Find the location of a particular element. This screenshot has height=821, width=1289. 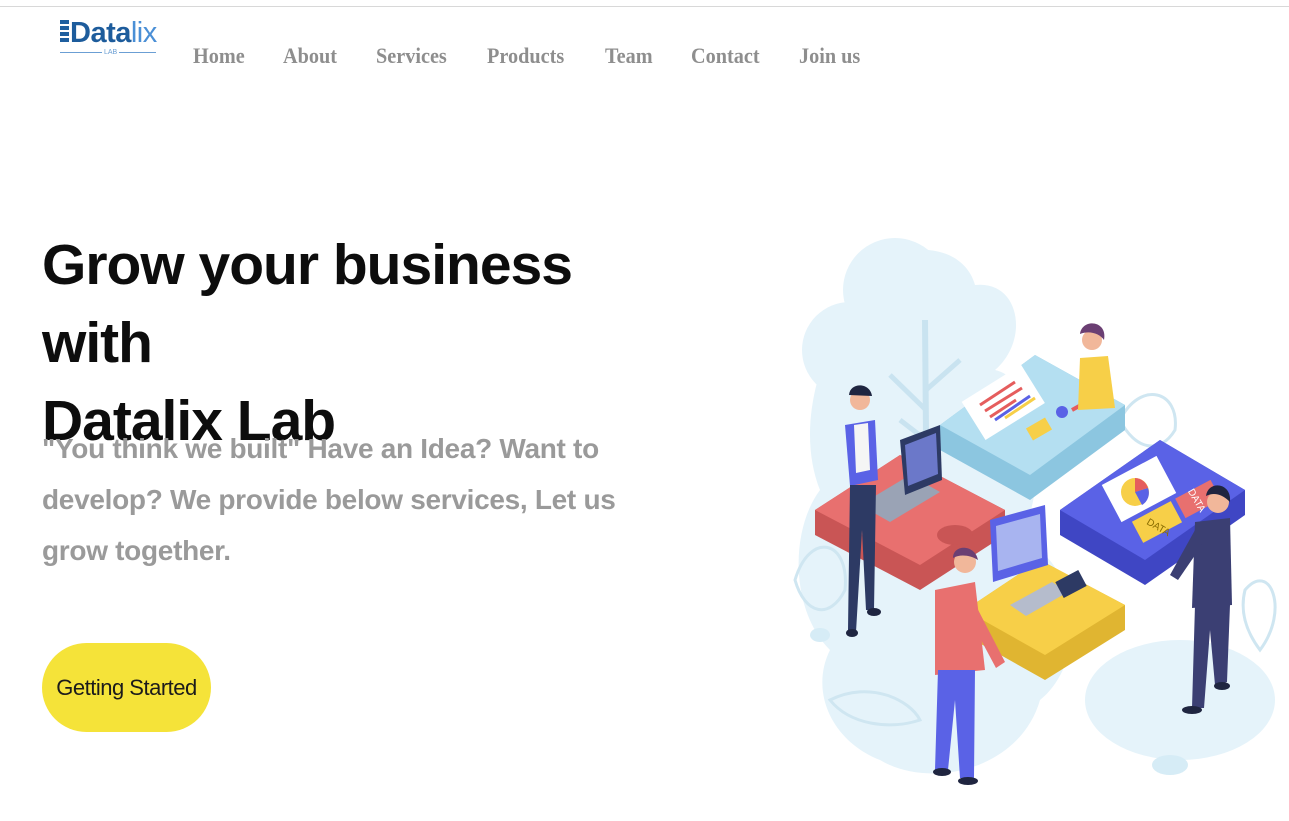

brand-logo: Datalix LAB is located at coordinates (110, 38).